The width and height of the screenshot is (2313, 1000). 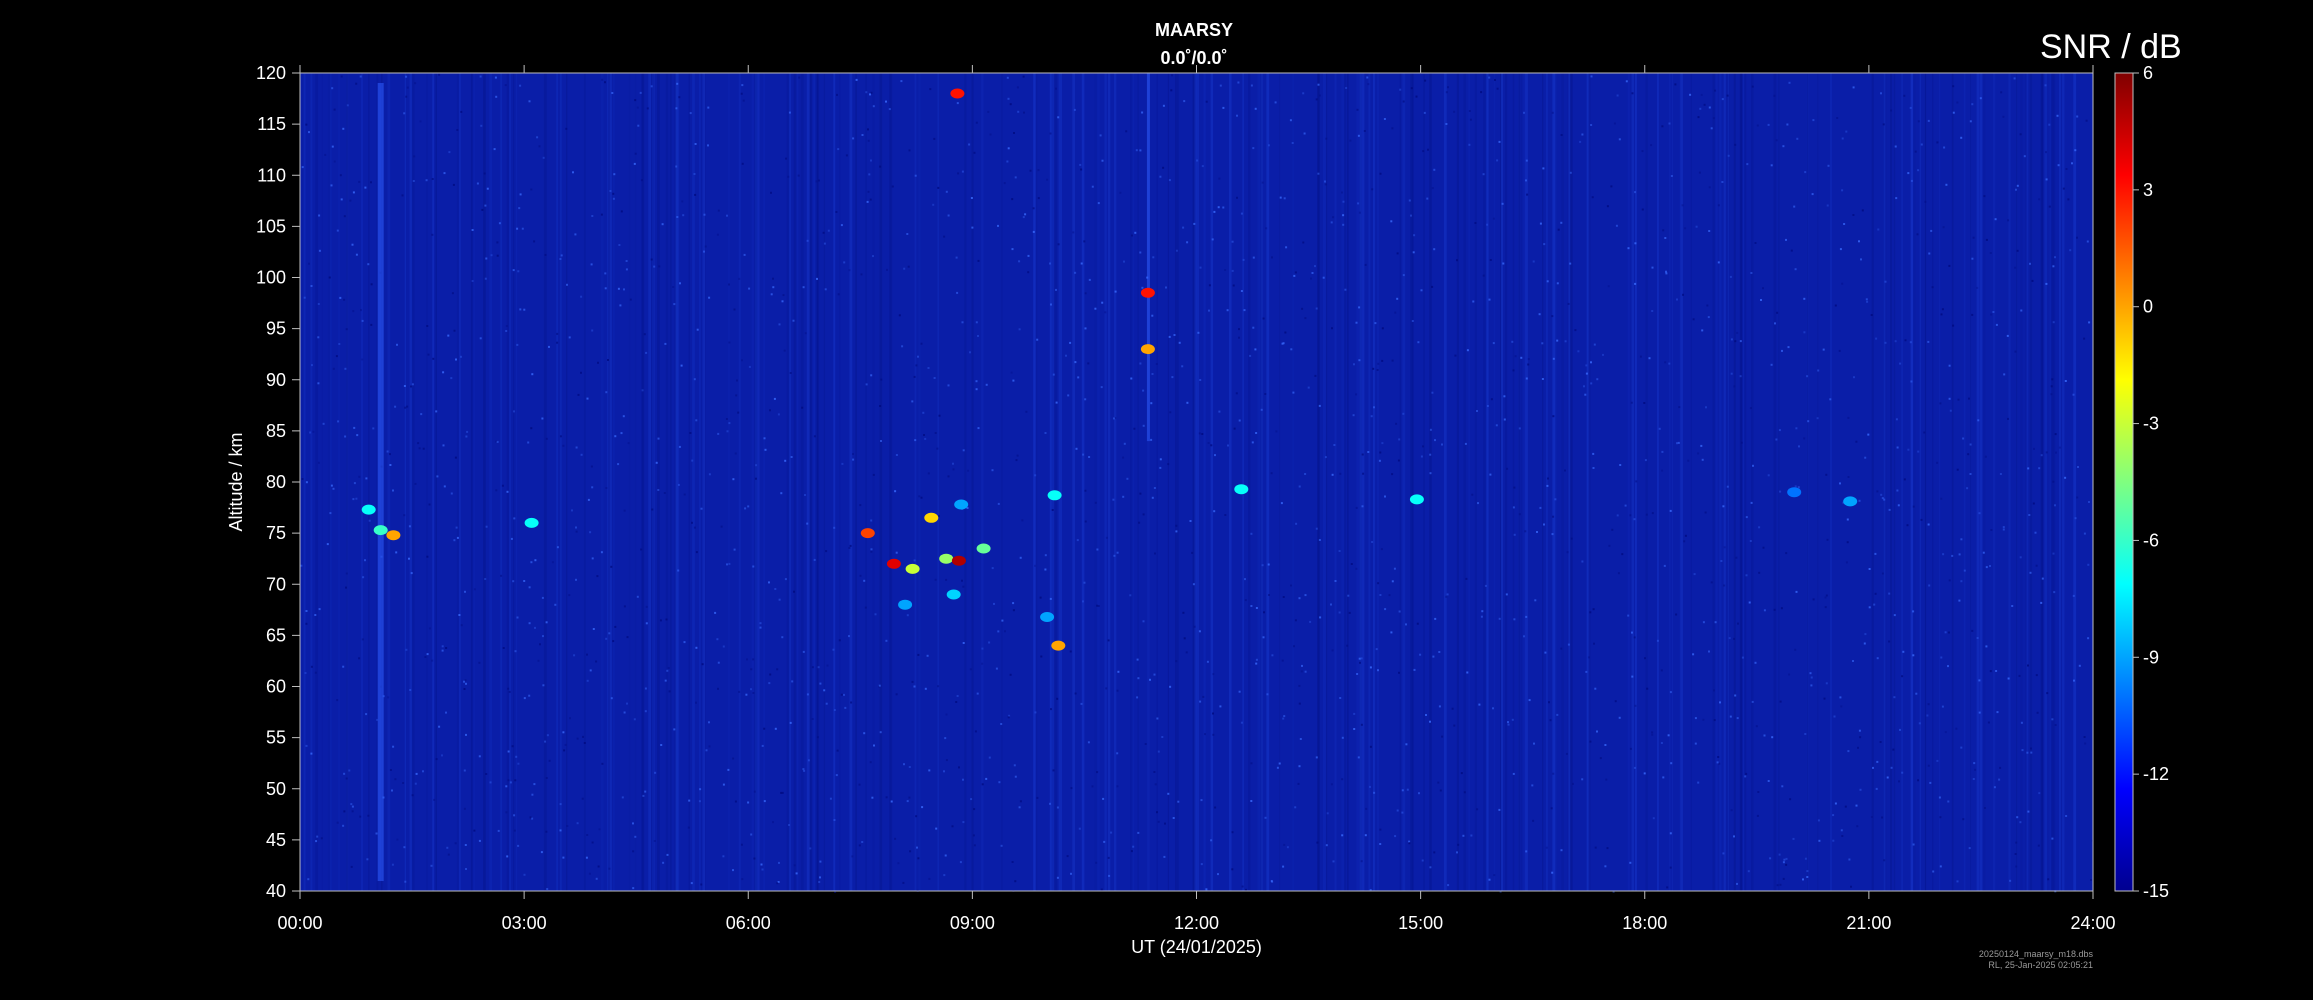 I want to click on y-tick-label: 115, so click(x=271, y=124).